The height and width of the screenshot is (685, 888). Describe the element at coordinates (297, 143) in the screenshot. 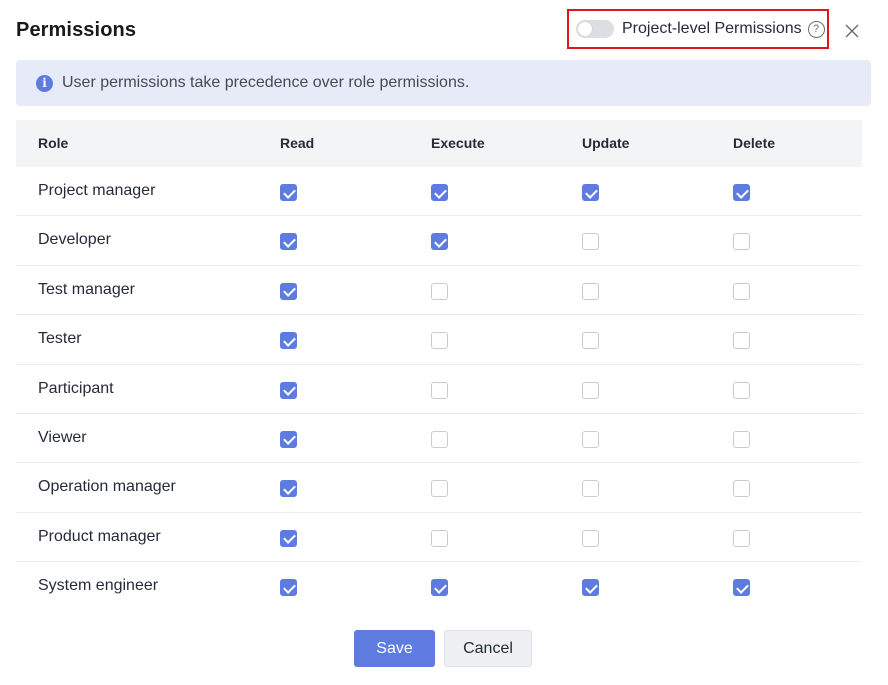

I see `column-header-read: Read` at that location.